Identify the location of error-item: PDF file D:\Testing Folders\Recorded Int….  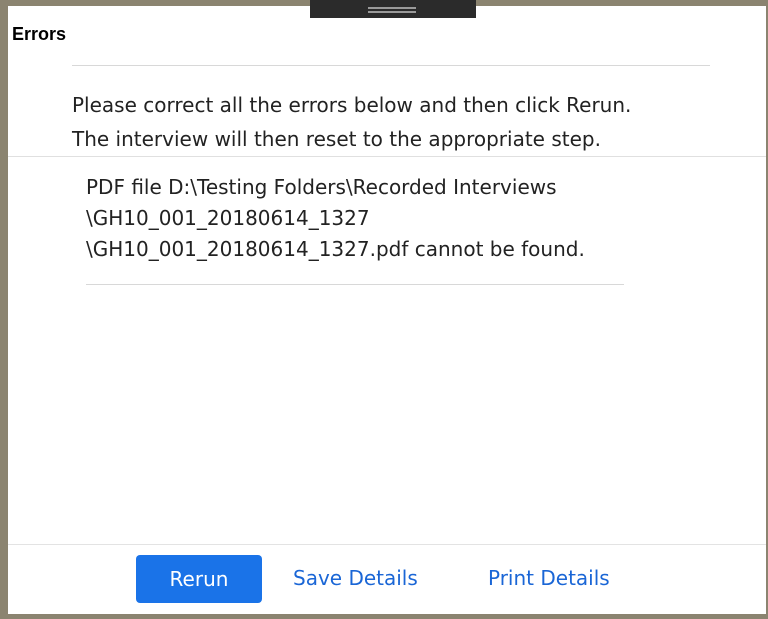
(386, 218).